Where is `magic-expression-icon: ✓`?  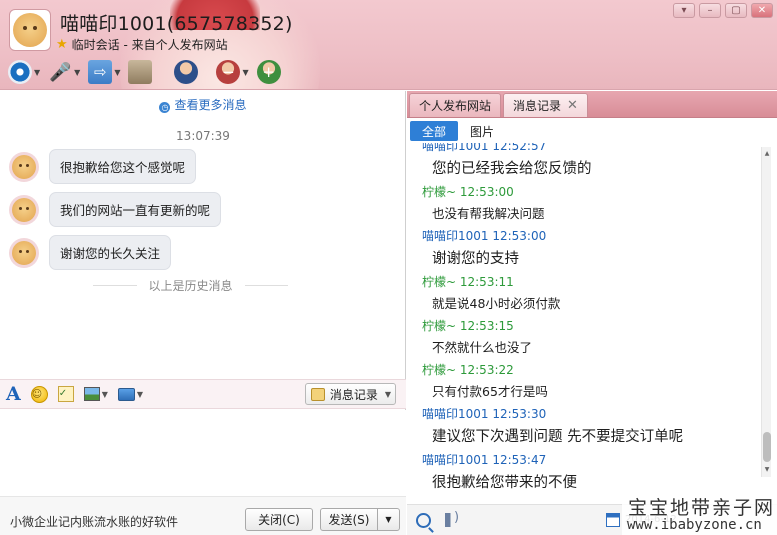
magic-expression-icon: ✓ is located at coordinates (65, 394).